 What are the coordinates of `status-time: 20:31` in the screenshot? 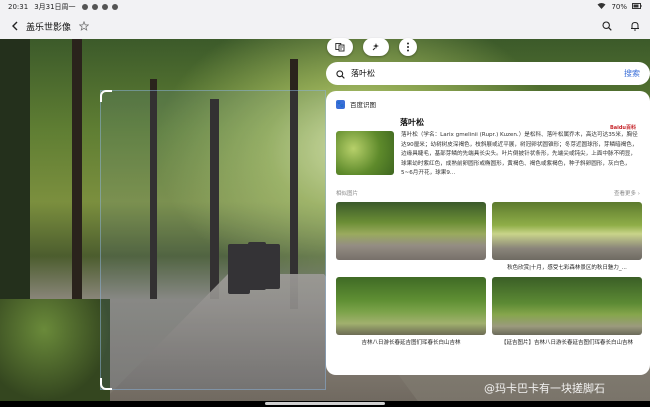 It's located at (18, 6).